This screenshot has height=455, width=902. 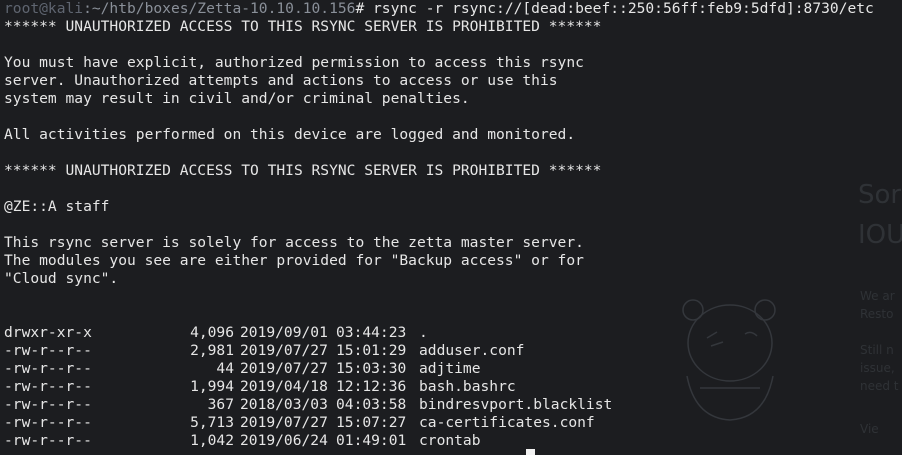 What do you see at coordinates (284, 386) in the screenshot?
I see `file-date: 2019/04/18` at bounding box center [284, 386].